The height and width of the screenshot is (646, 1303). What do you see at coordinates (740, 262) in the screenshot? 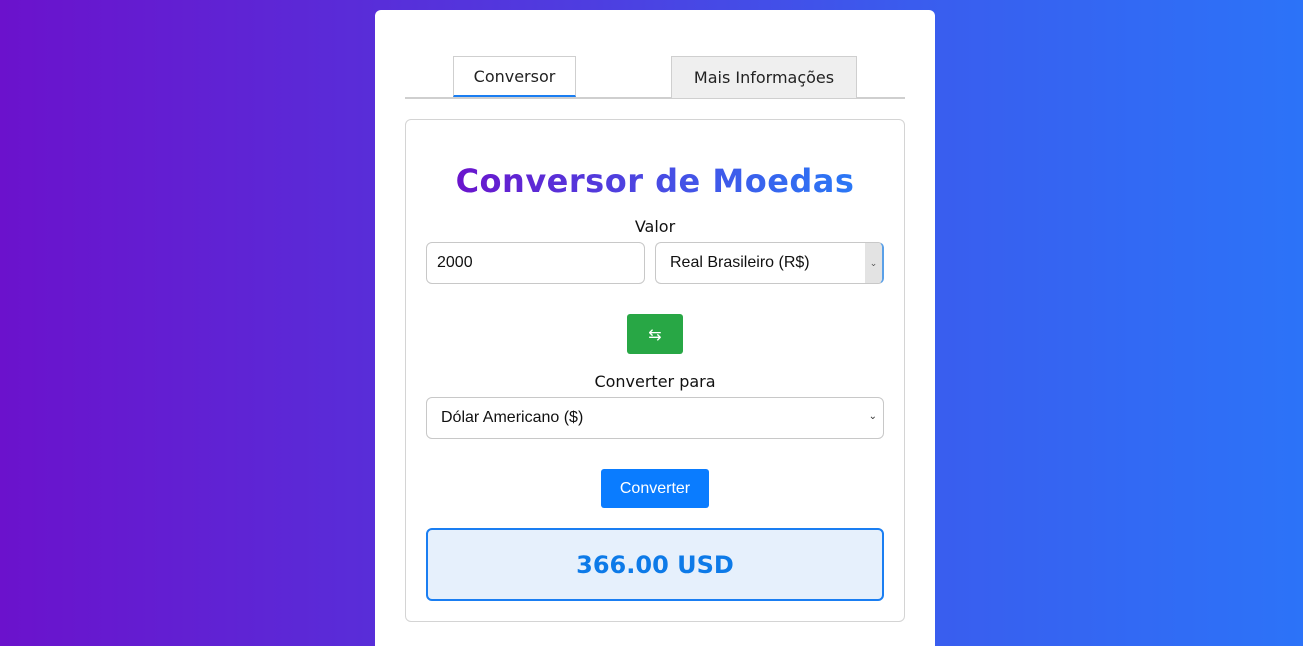
I see `from-currency-value: Real Brasileiro (R$)` at bounding box center [740, 262].